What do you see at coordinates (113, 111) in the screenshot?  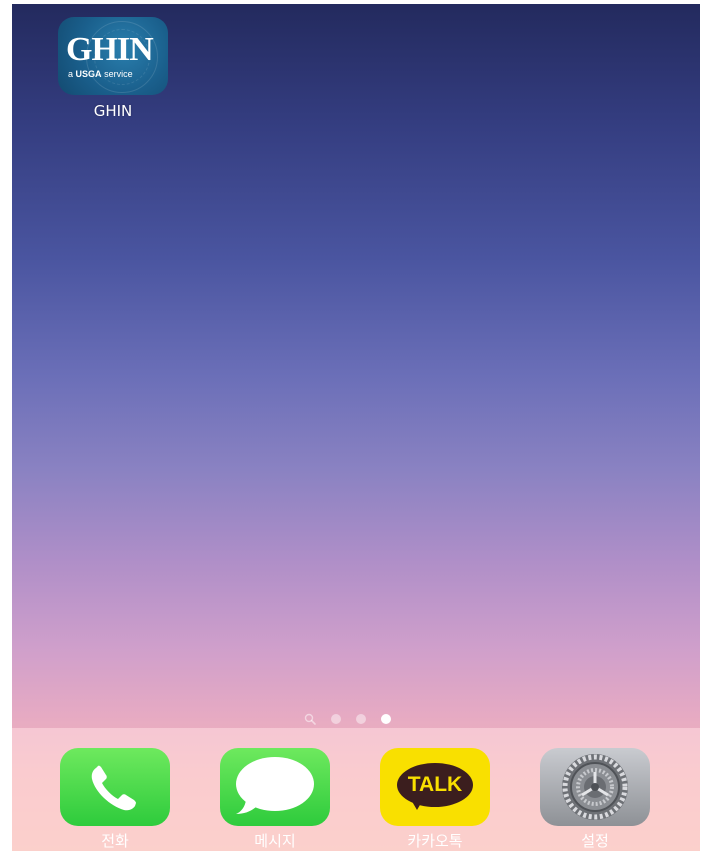 I see `app-label-ghin: GHIN` at bounding box center [113, 111].